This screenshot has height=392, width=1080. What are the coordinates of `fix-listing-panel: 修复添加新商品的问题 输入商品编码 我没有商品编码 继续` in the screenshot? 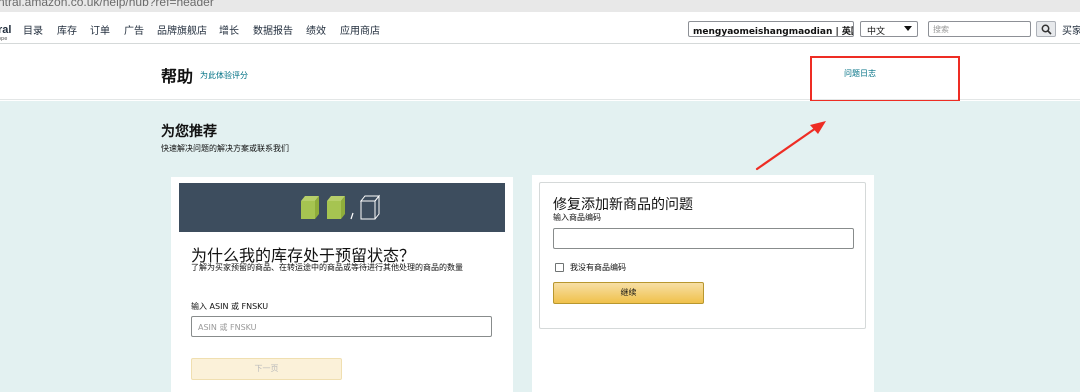 It's located at (702, 255).